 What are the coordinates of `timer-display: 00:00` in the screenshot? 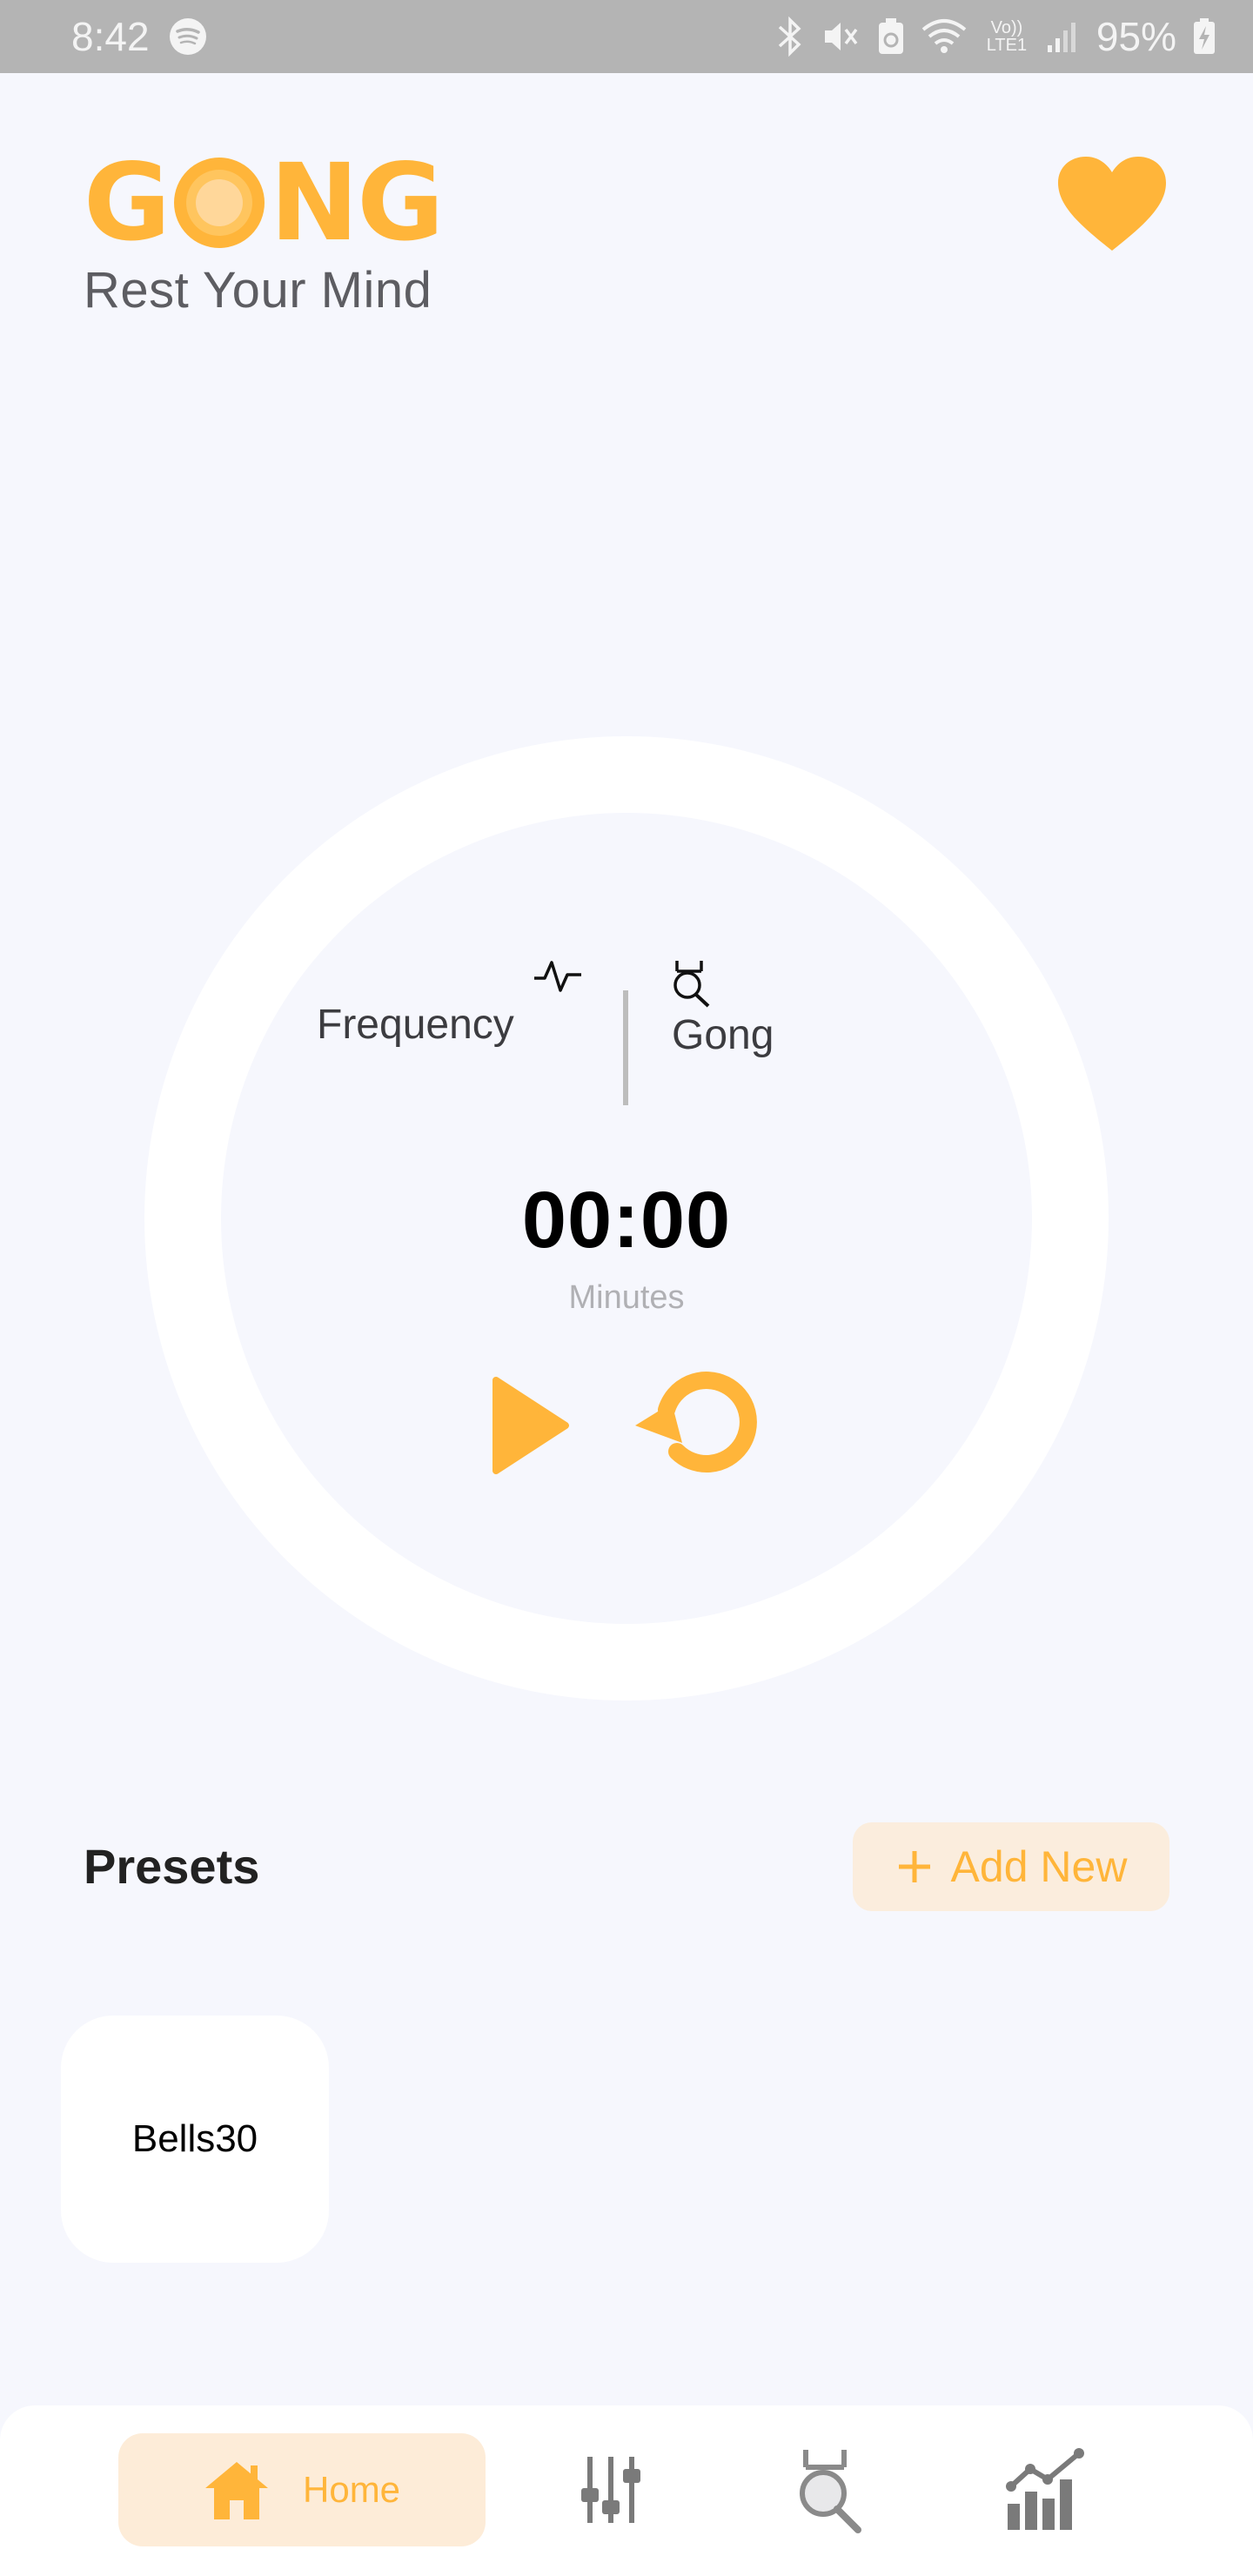 It's located at (626, 1221).